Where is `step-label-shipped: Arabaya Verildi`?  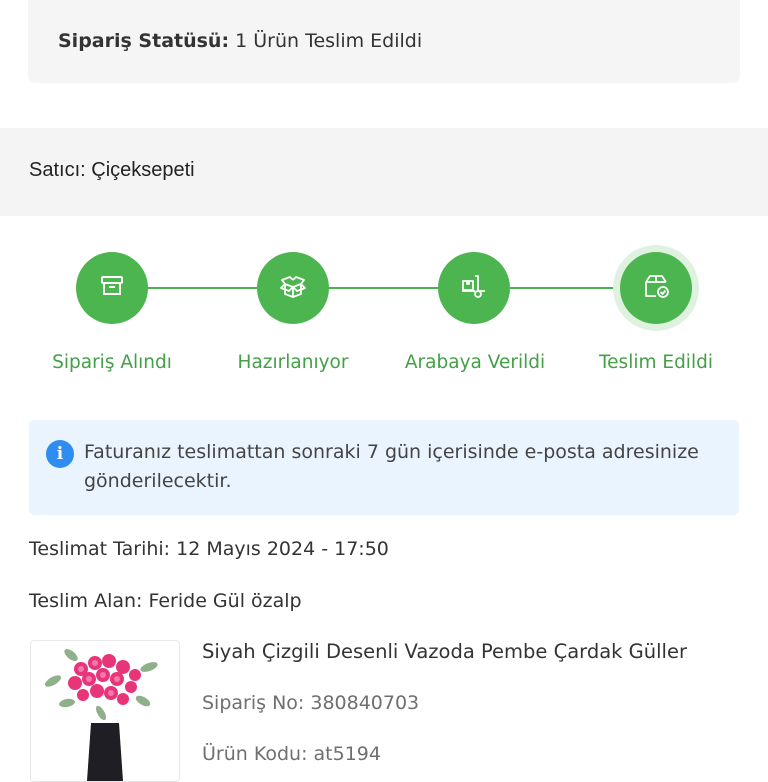
step-label-shipped: Arabaya Verildi is located at coordinates (475, 362).